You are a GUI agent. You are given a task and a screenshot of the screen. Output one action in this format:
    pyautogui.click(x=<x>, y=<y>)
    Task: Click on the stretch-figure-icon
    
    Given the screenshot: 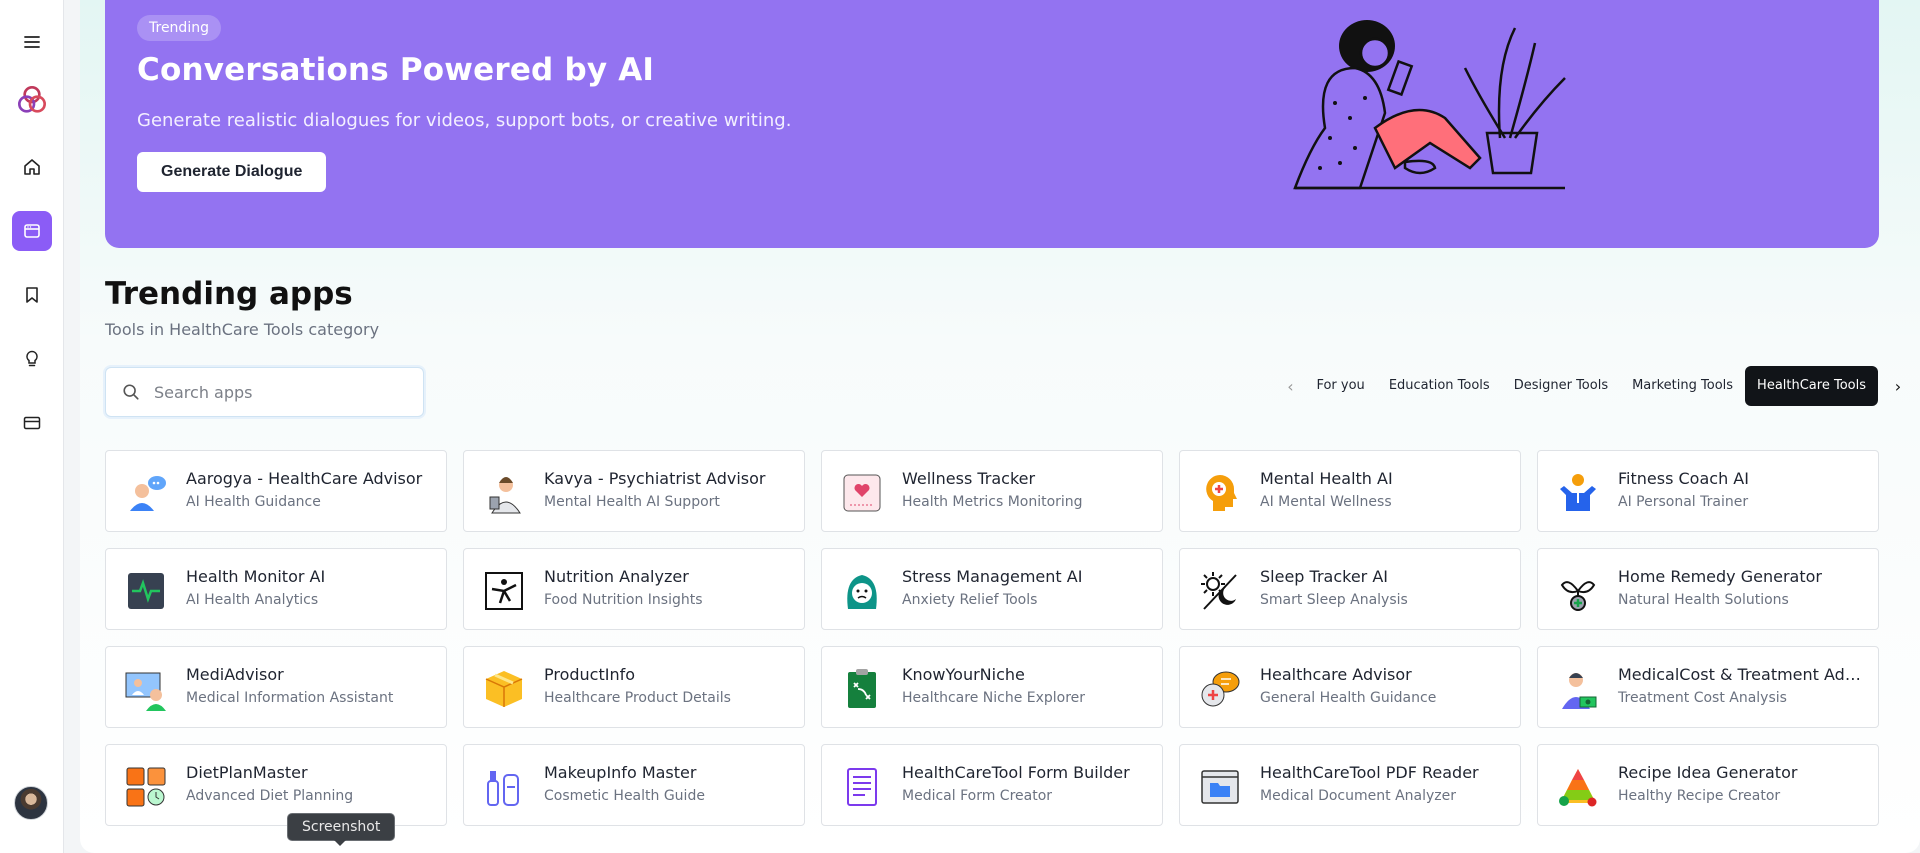 What is the action you would take?
    pyautogui.click(x=504, y=591)
    